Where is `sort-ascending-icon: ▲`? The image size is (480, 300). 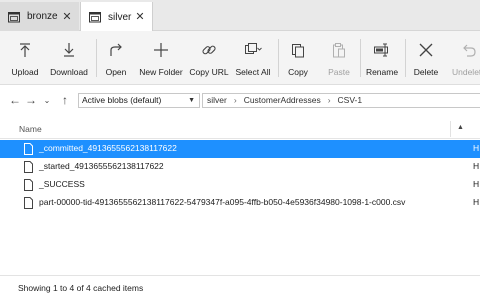
sort-ascending-icon: ▲ is located at coordinates (460, 127).